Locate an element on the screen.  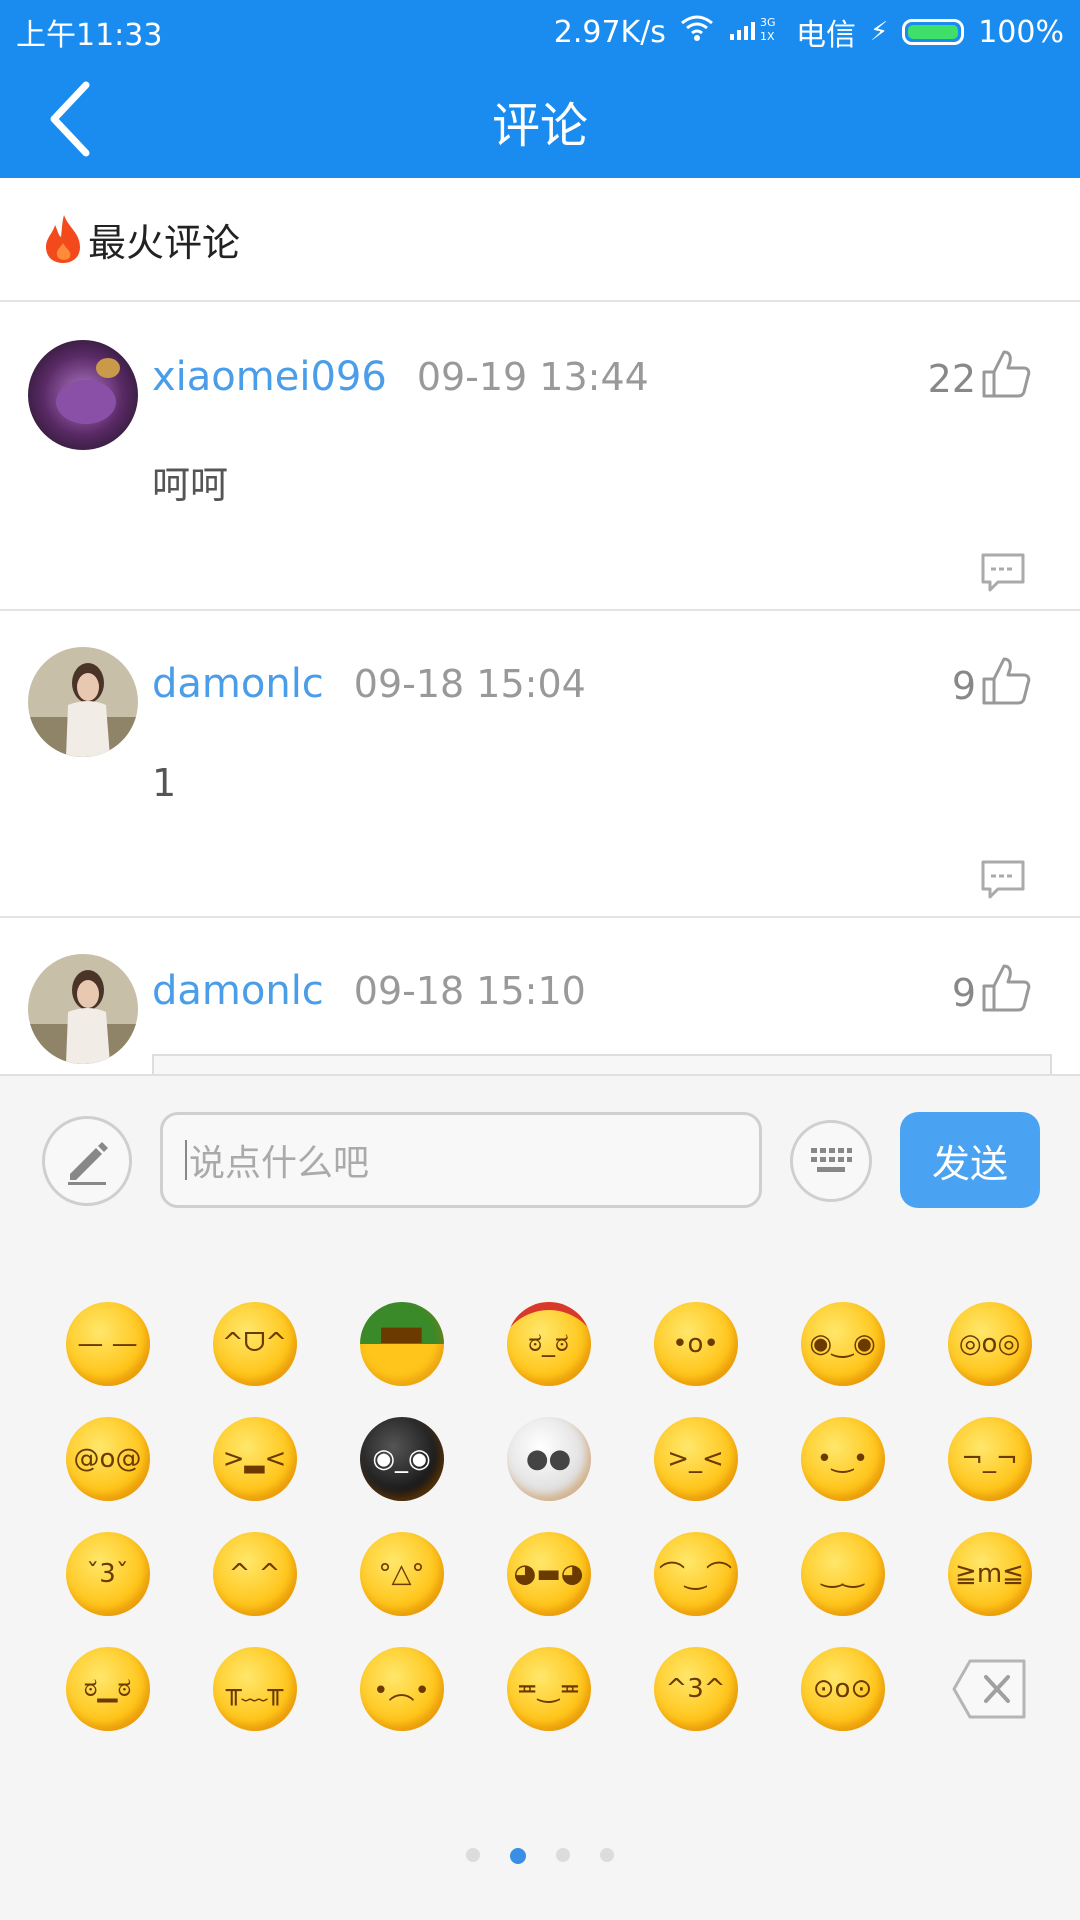
sad-emoji: •︵• is located at coordinates (401, 1688).